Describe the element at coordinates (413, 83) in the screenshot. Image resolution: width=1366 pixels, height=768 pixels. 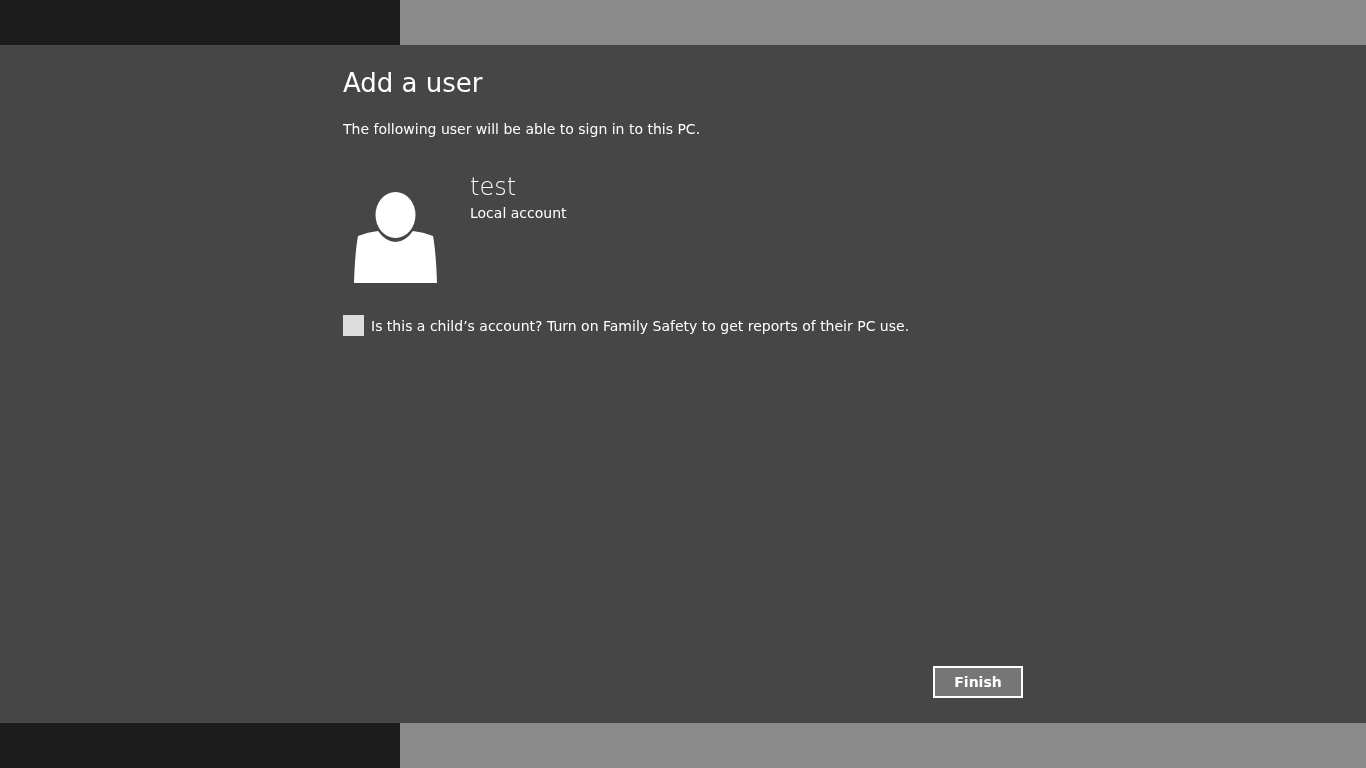
I see `page-title: Add a user` at that location.